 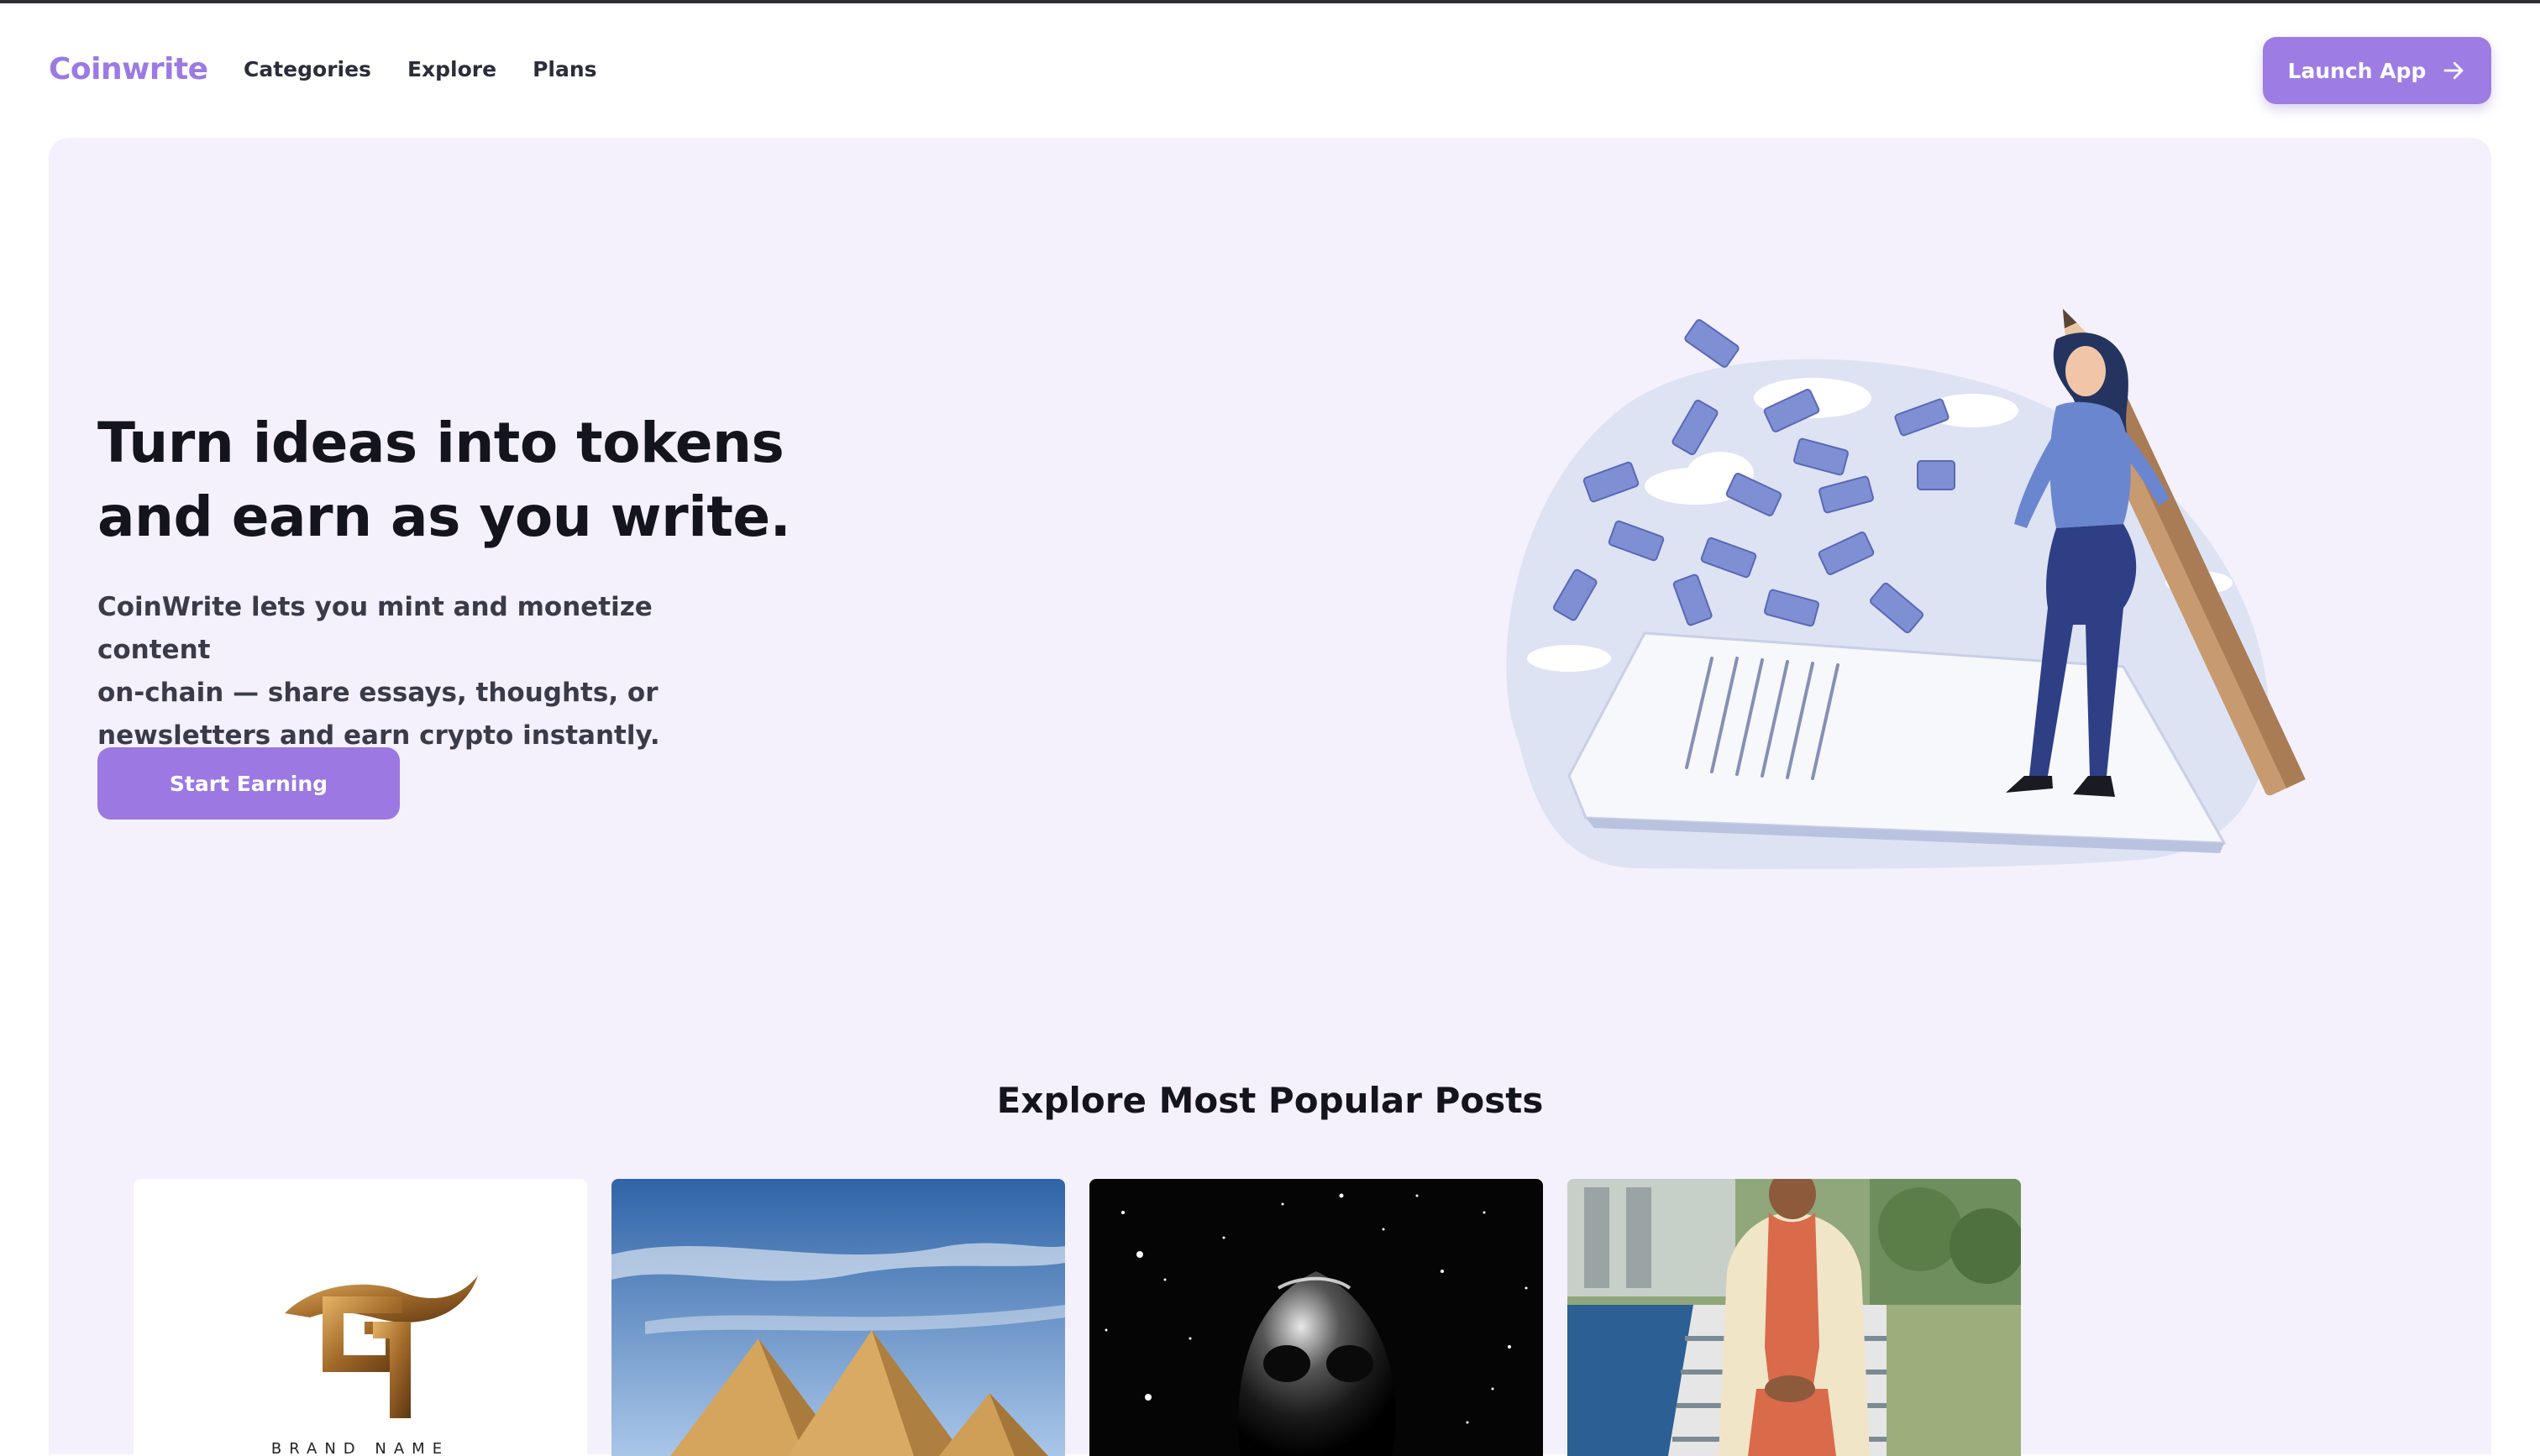 I want to click on man-in-traditional-outfit-image, so click(x=1794, y=1317).